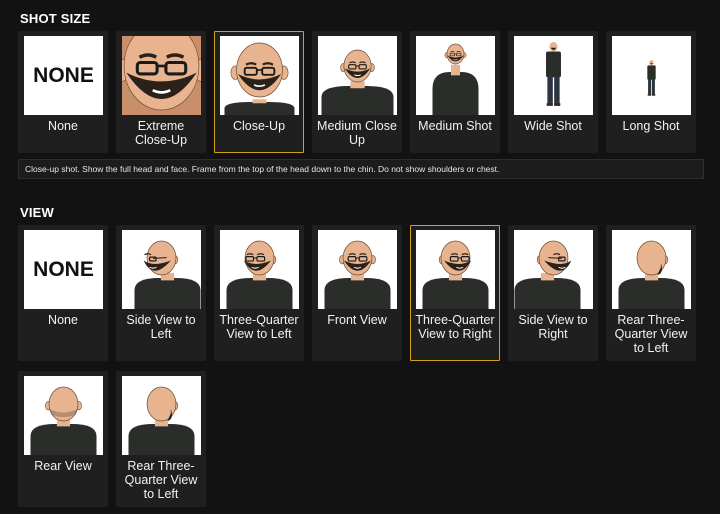  What do you see at coordinates (455, 327) in the screenshot?
I see `option-label: Three-Quarter View to Right` at bounding box center [455, 327].